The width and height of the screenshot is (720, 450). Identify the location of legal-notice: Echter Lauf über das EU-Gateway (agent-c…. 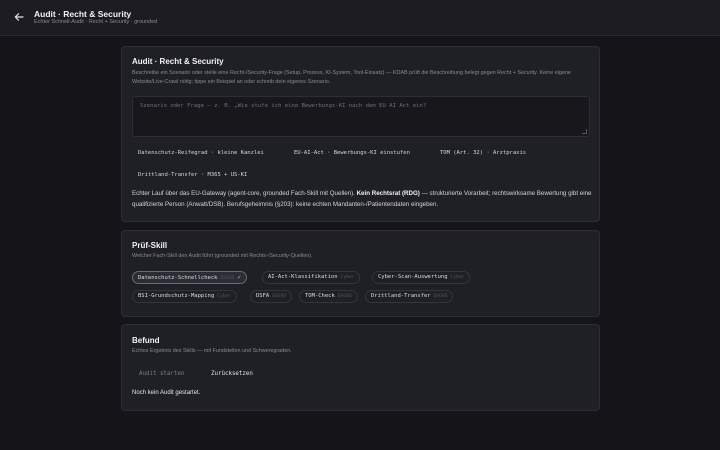
(362, 199).